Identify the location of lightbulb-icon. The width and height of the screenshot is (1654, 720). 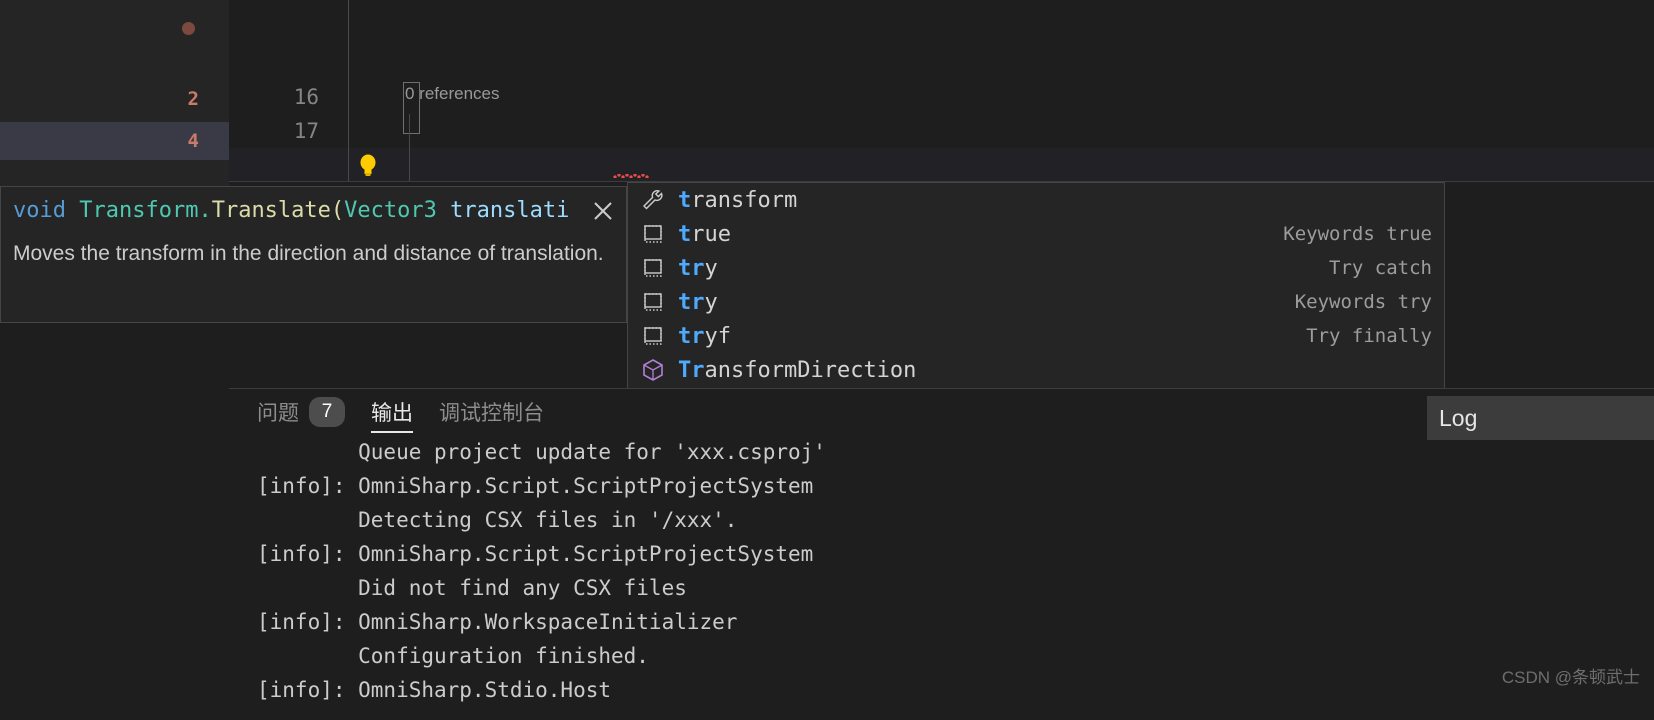
(368, 165).